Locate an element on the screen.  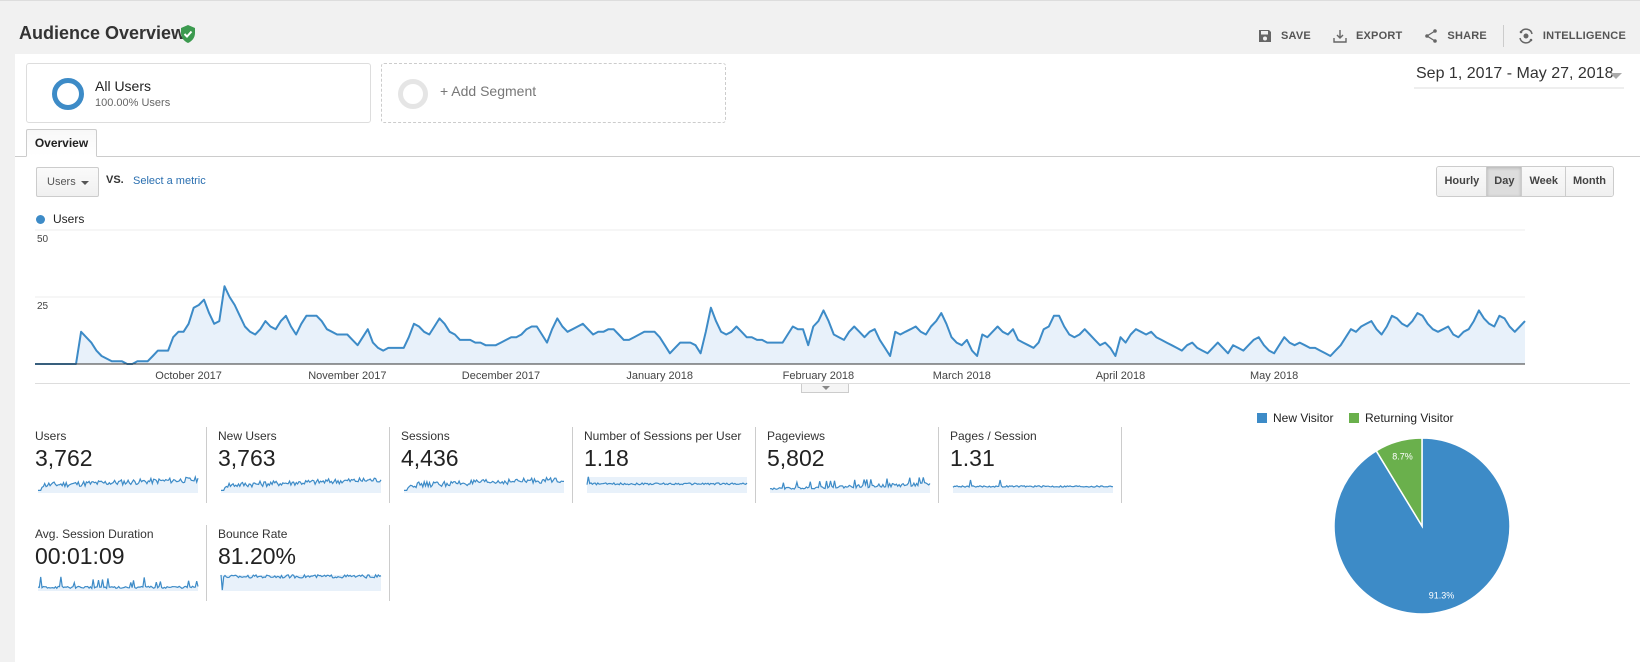
collapse-chart-button is located at coordinates (825, 388).